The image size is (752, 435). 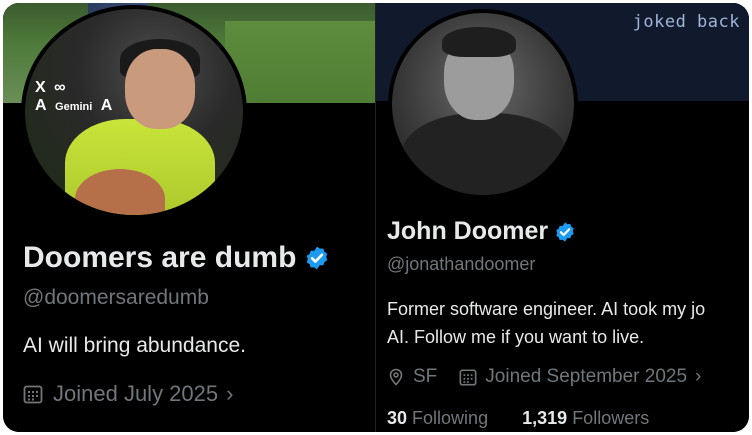 I want to click on followers-link: 1,319 Followers, so click(x=585, y=418).